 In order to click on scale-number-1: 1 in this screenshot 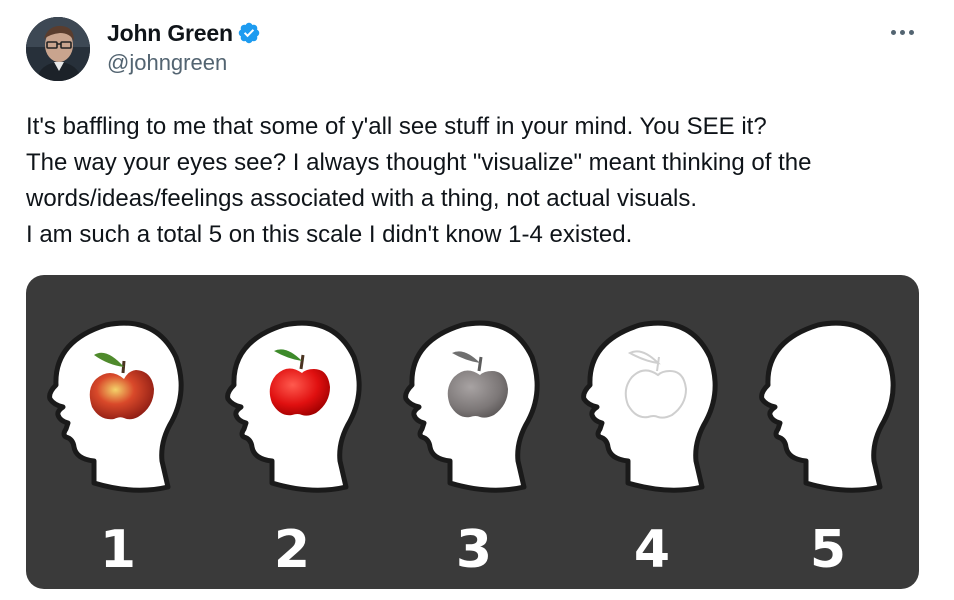, I will do `click(118, 550)`.